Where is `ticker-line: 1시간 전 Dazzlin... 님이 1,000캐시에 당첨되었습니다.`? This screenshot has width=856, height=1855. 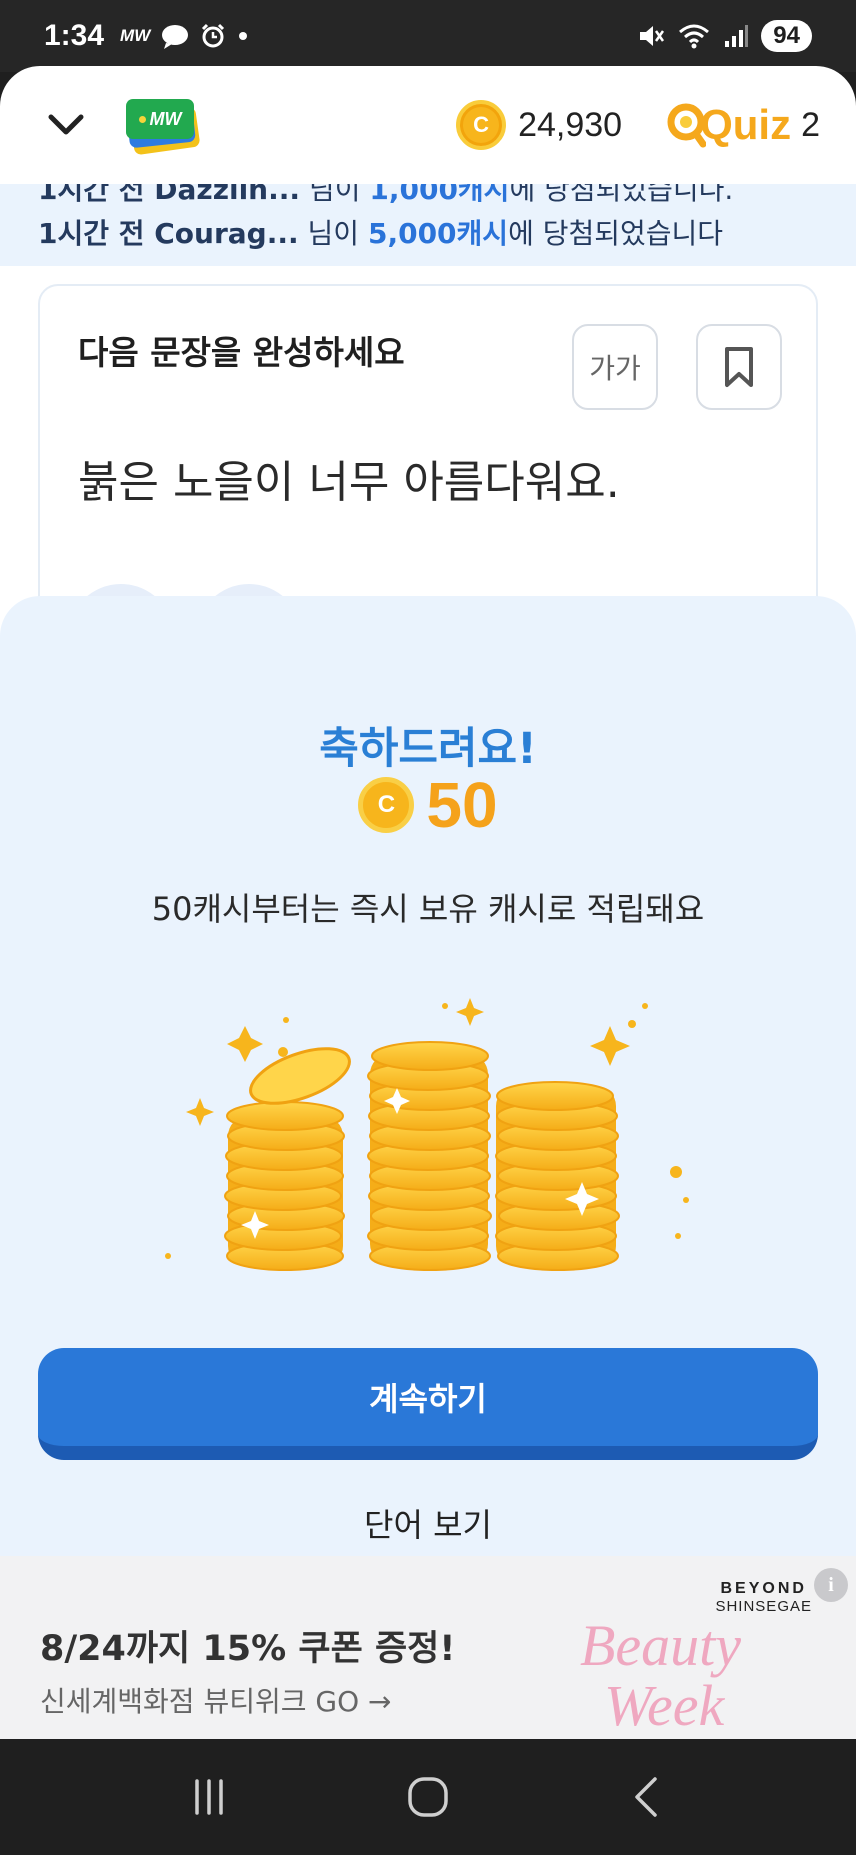 ticker-line: 1시간 전 Dazzlin... 님이 1,000캐시에 당첨되었습니다. is located at coordinates (447, 198).